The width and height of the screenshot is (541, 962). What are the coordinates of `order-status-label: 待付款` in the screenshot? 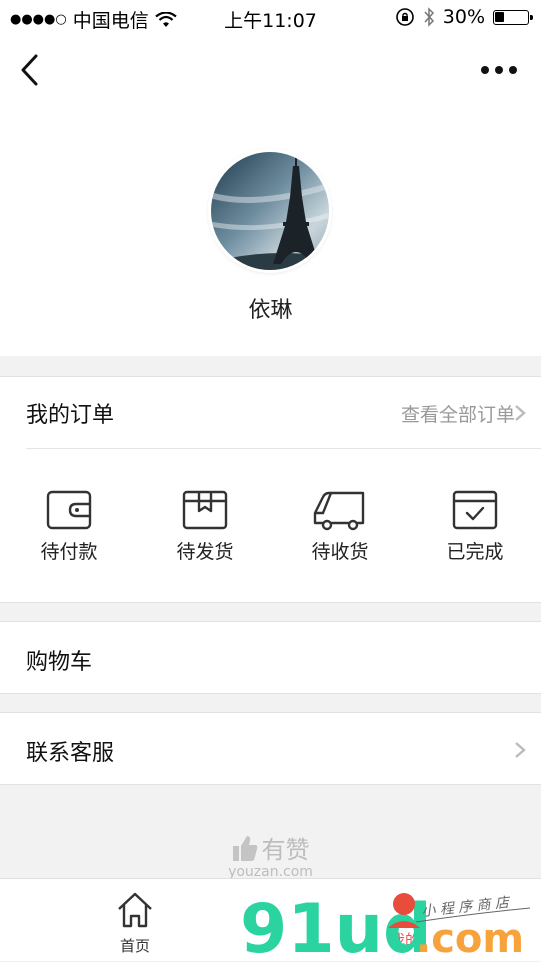 It's located at (69, 552).